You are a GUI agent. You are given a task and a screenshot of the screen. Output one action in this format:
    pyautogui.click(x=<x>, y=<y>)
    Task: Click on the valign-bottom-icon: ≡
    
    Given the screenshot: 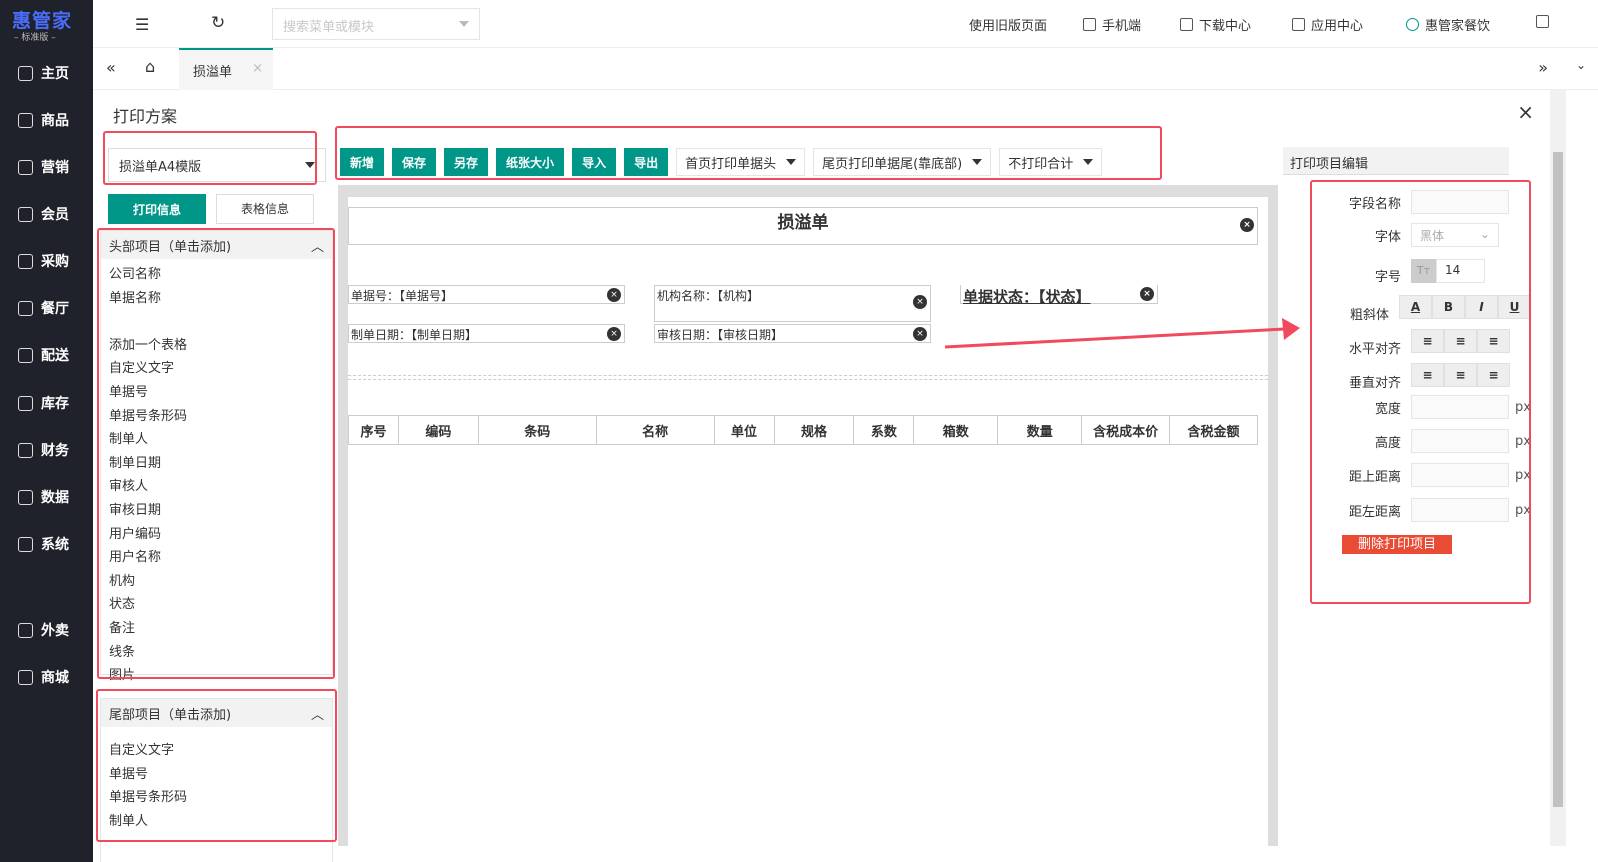 What is the action you would take?
    pyautogui.click(x=1493, y=374)
    